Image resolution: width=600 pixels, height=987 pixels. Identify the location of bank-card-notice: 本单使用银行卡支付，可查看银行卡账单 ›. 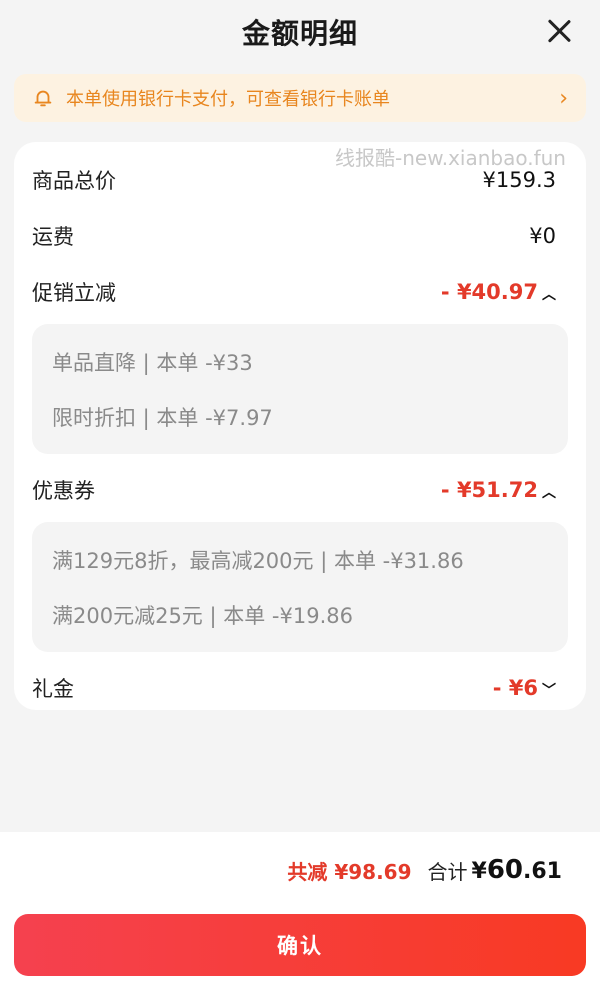
(300, 98).